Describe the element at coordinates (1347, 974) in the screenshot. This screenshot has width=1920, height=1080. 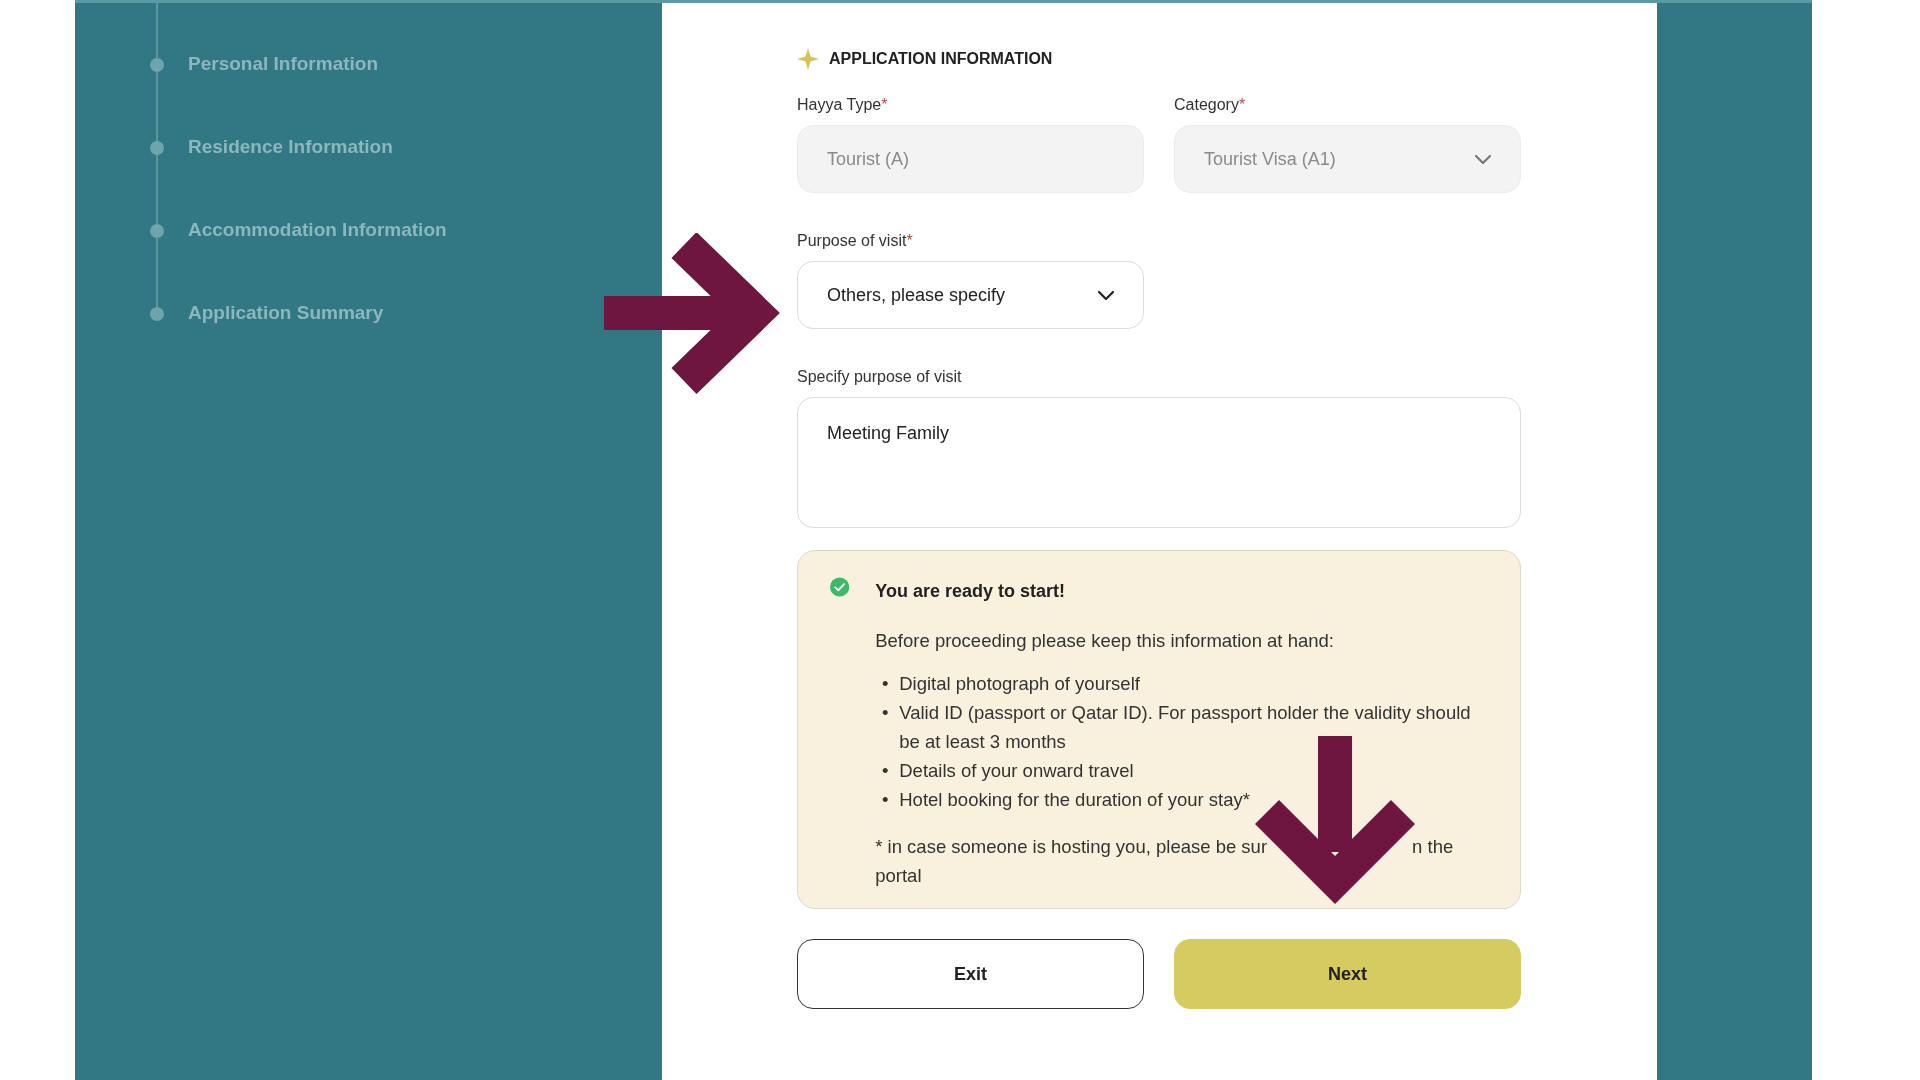
I see `next-button: Next` at that location.